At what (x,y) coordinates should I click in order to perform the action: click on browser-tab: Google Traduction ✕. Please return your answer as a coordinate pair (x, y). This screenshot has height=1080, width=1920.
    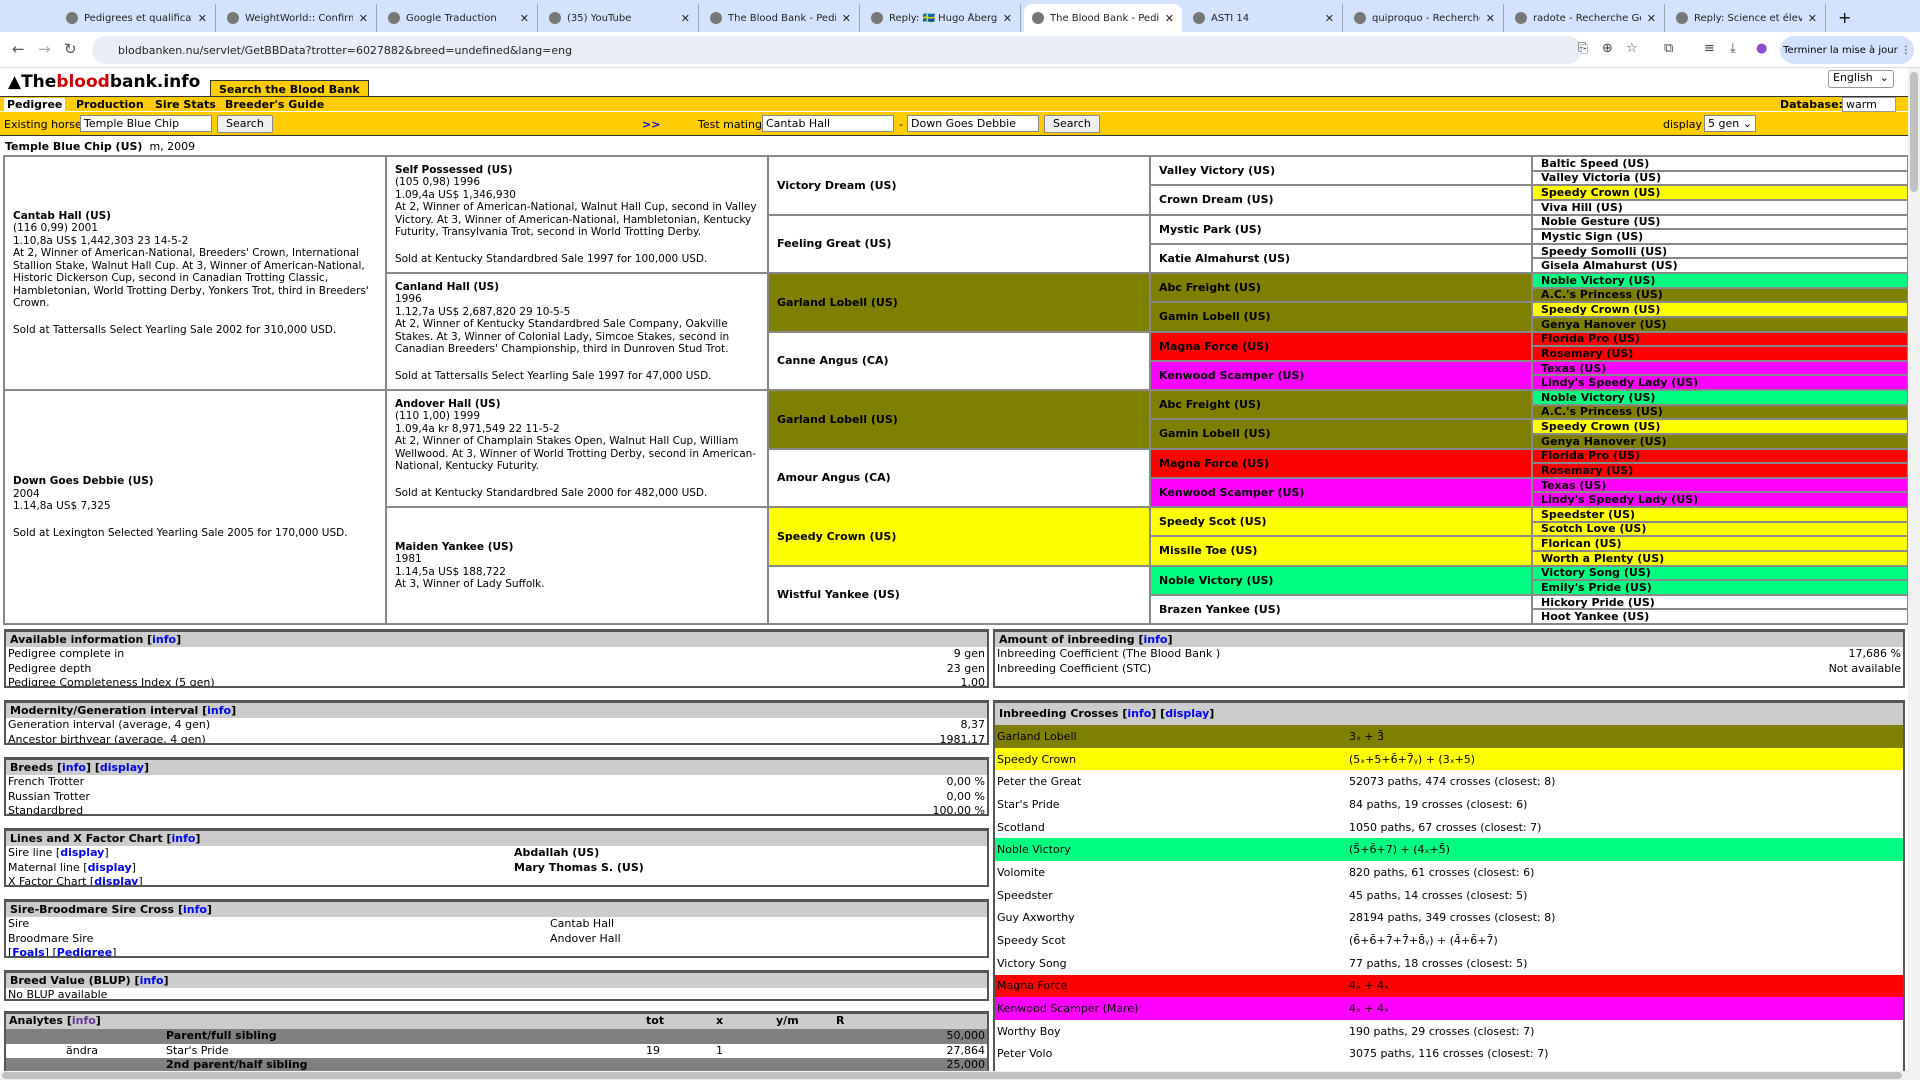
    Looking at the image, I should click on (459, 18).